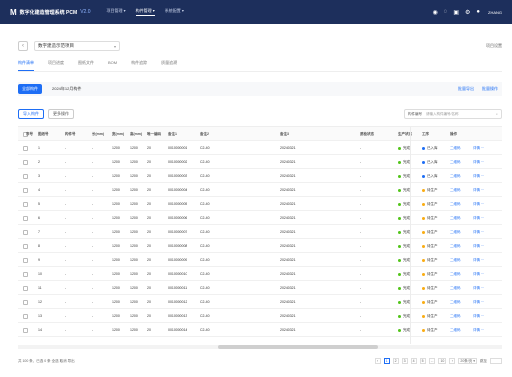  What do you see at coordinates (112, 65) in the screenshot?
I see `tab-item: BOM` at bounding box center [112, 65].